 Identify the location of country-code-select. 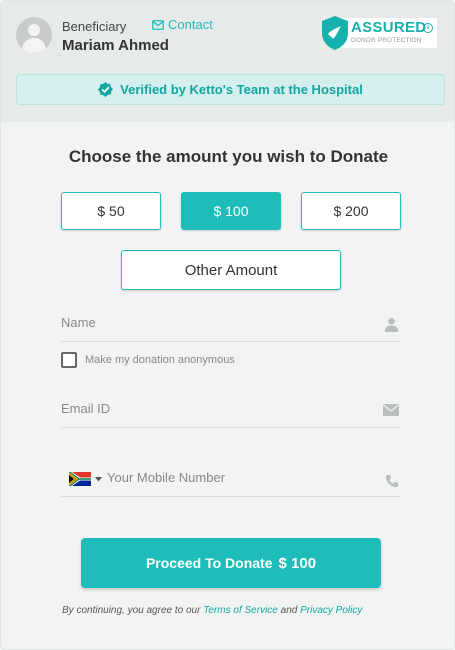
(85, 479).